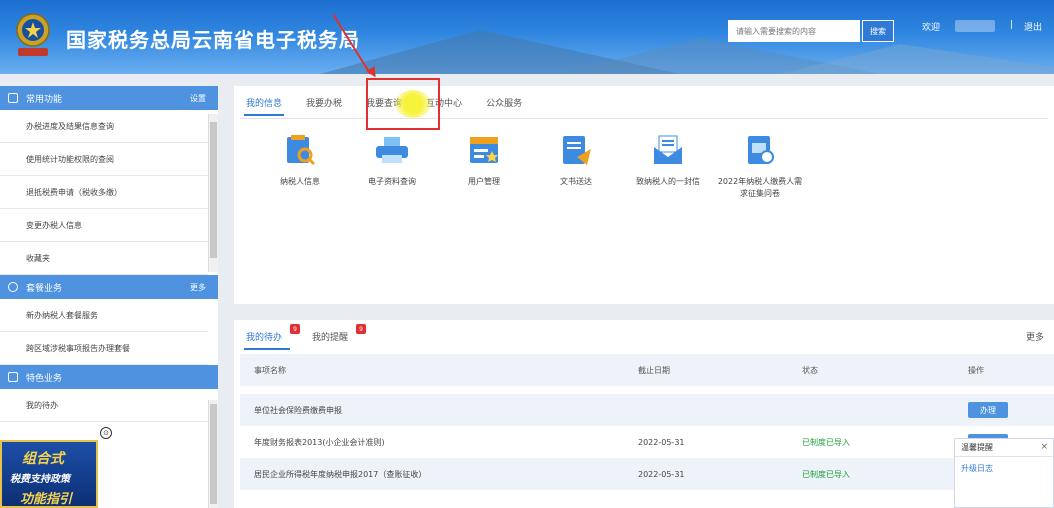 Image resolution: width=1054 pixels, height=508 pixels. I want to click on handle-button: 办理, so click(988, 410).